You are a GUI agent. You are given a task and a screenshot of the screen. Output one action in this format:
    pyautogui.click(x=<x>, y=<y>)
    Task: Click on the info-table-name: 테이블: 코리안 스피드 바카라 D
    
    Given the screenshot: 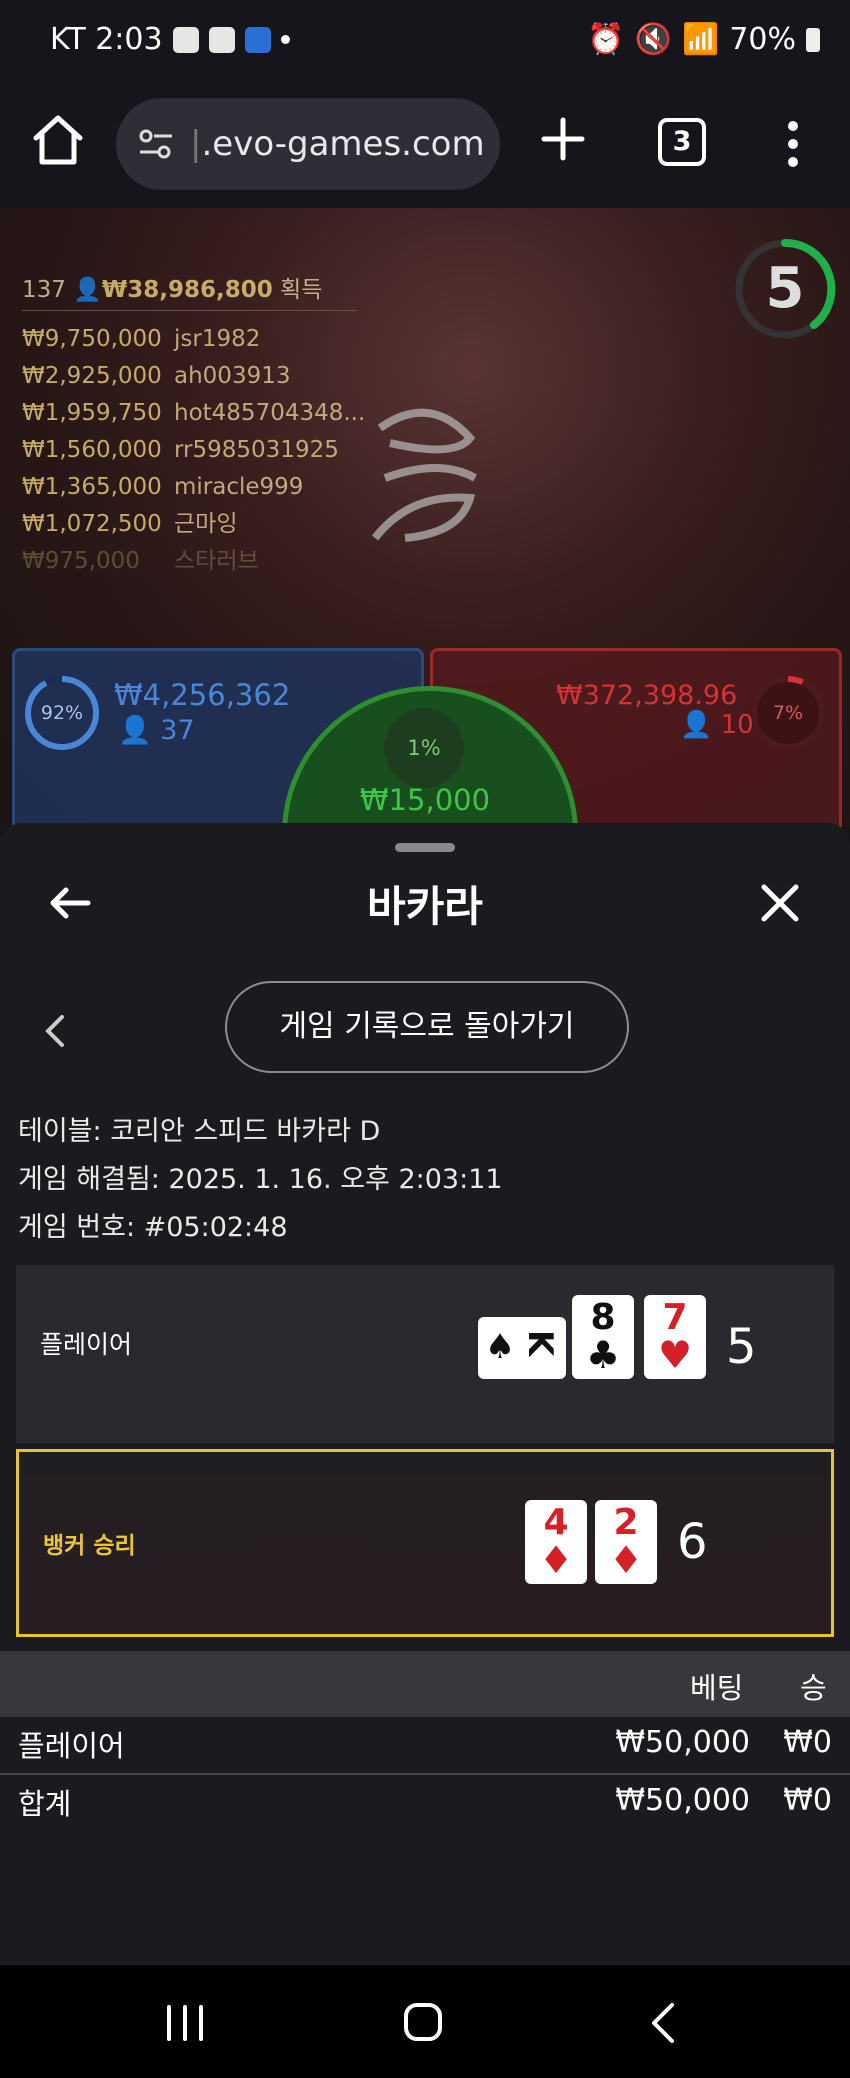 What is the action you would take?
    pyautogui.click(x=199, y=1131)
    